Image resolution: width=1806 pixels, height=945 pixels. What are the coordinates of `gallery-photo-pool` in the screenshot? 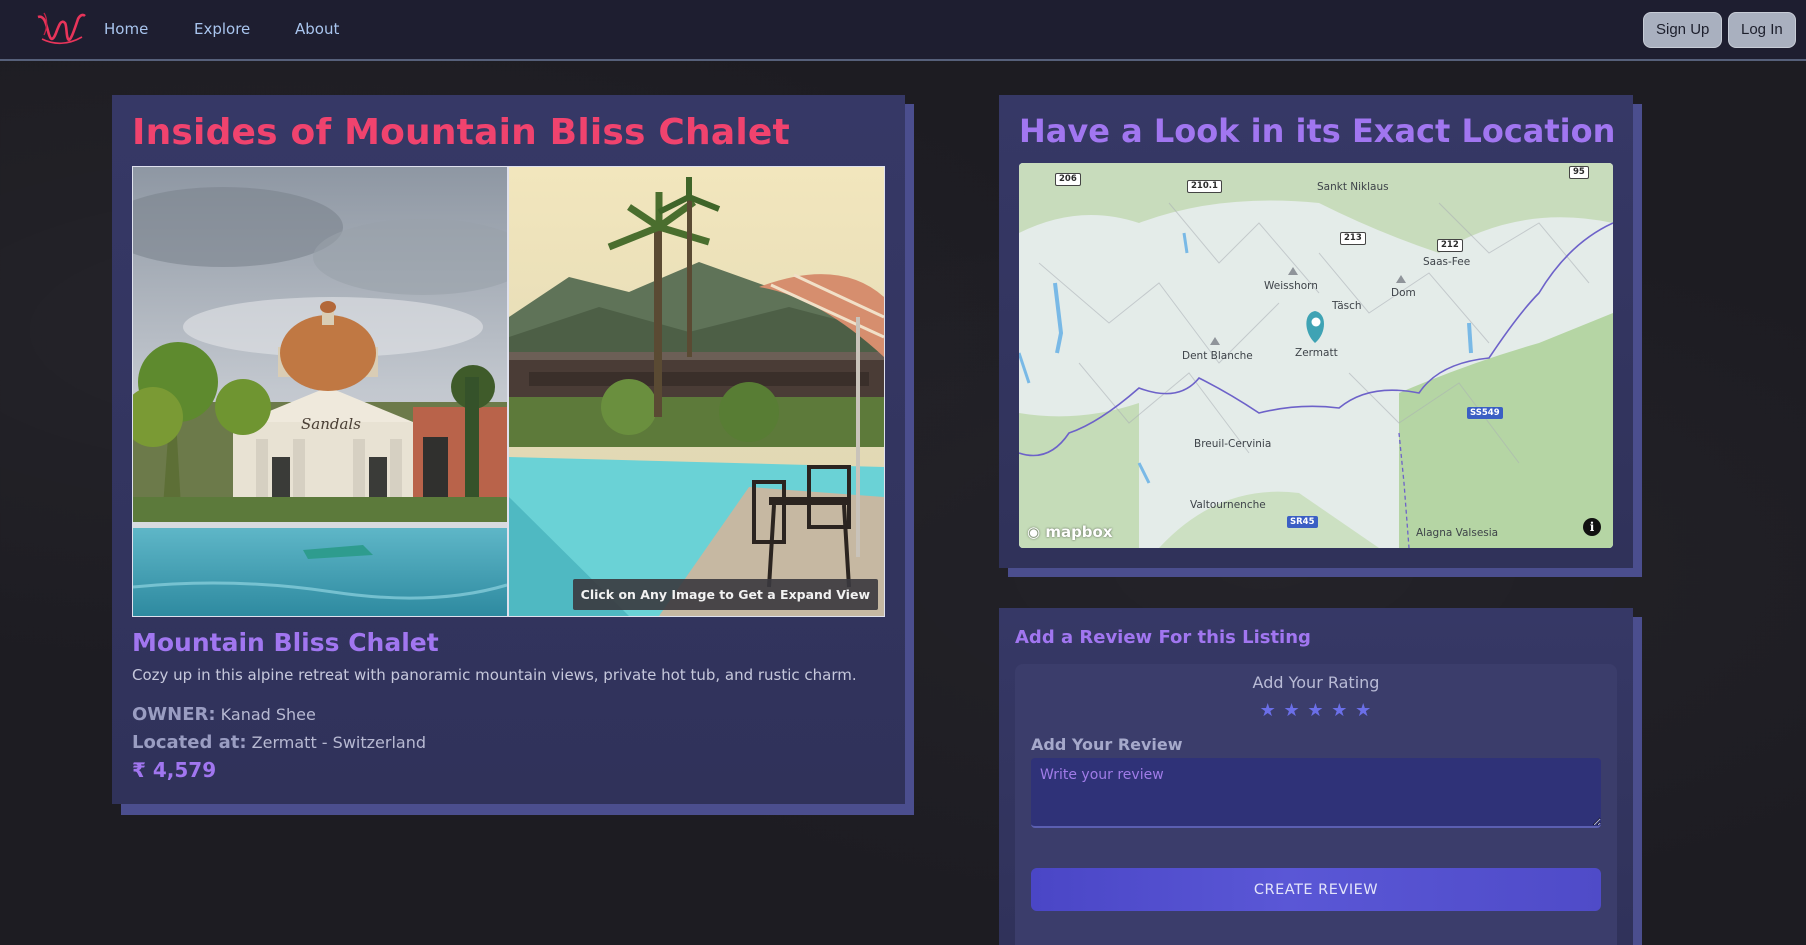 It's located at (696, 391).